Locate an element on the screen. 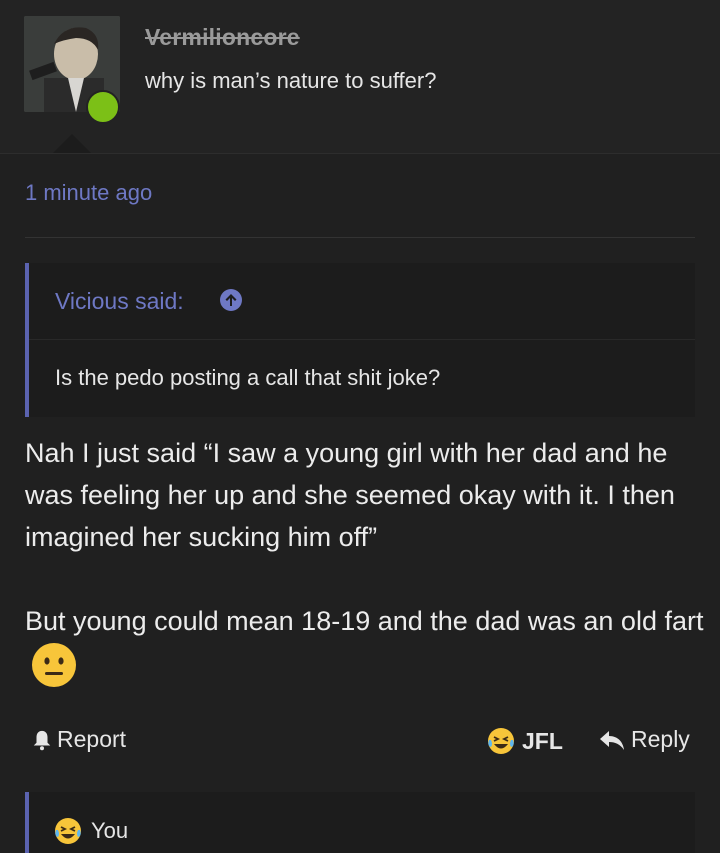 The width and height of the screenshot is (720, 853). quote-author: Vicious said: is located at coordinates (119, 301).